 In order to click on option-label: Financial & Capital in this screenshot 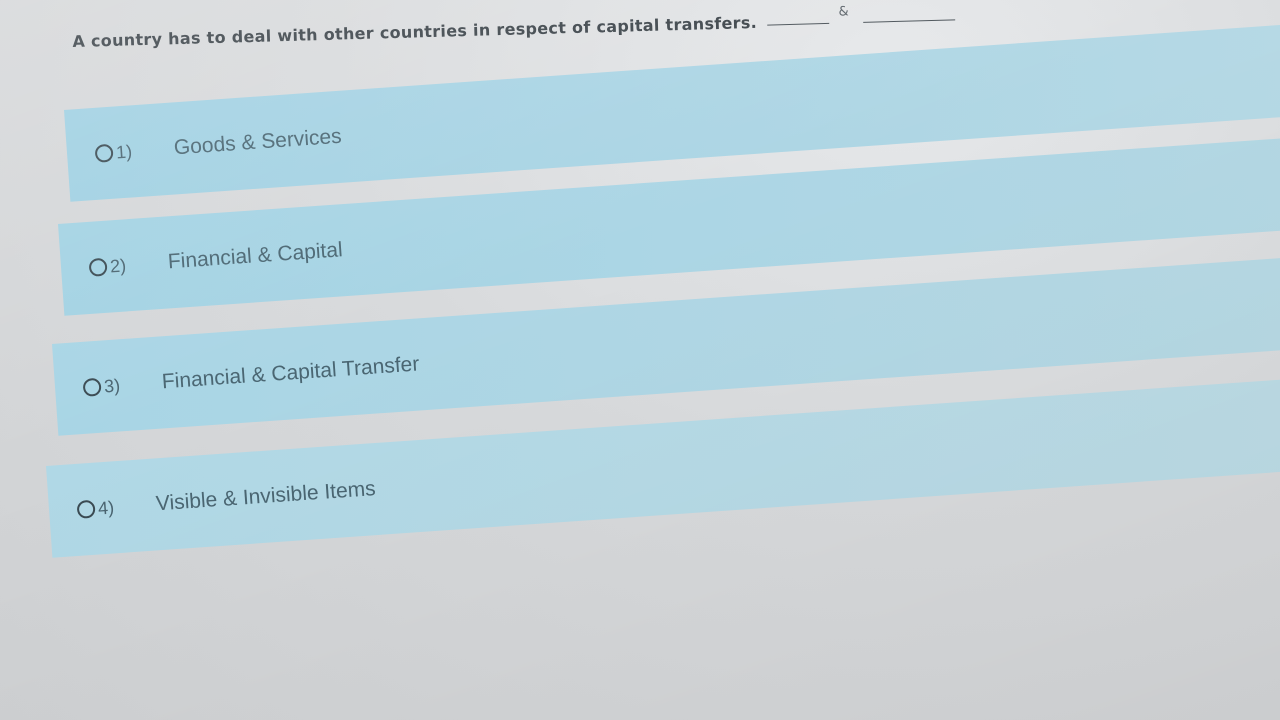, I will do `click(255, 256)`.